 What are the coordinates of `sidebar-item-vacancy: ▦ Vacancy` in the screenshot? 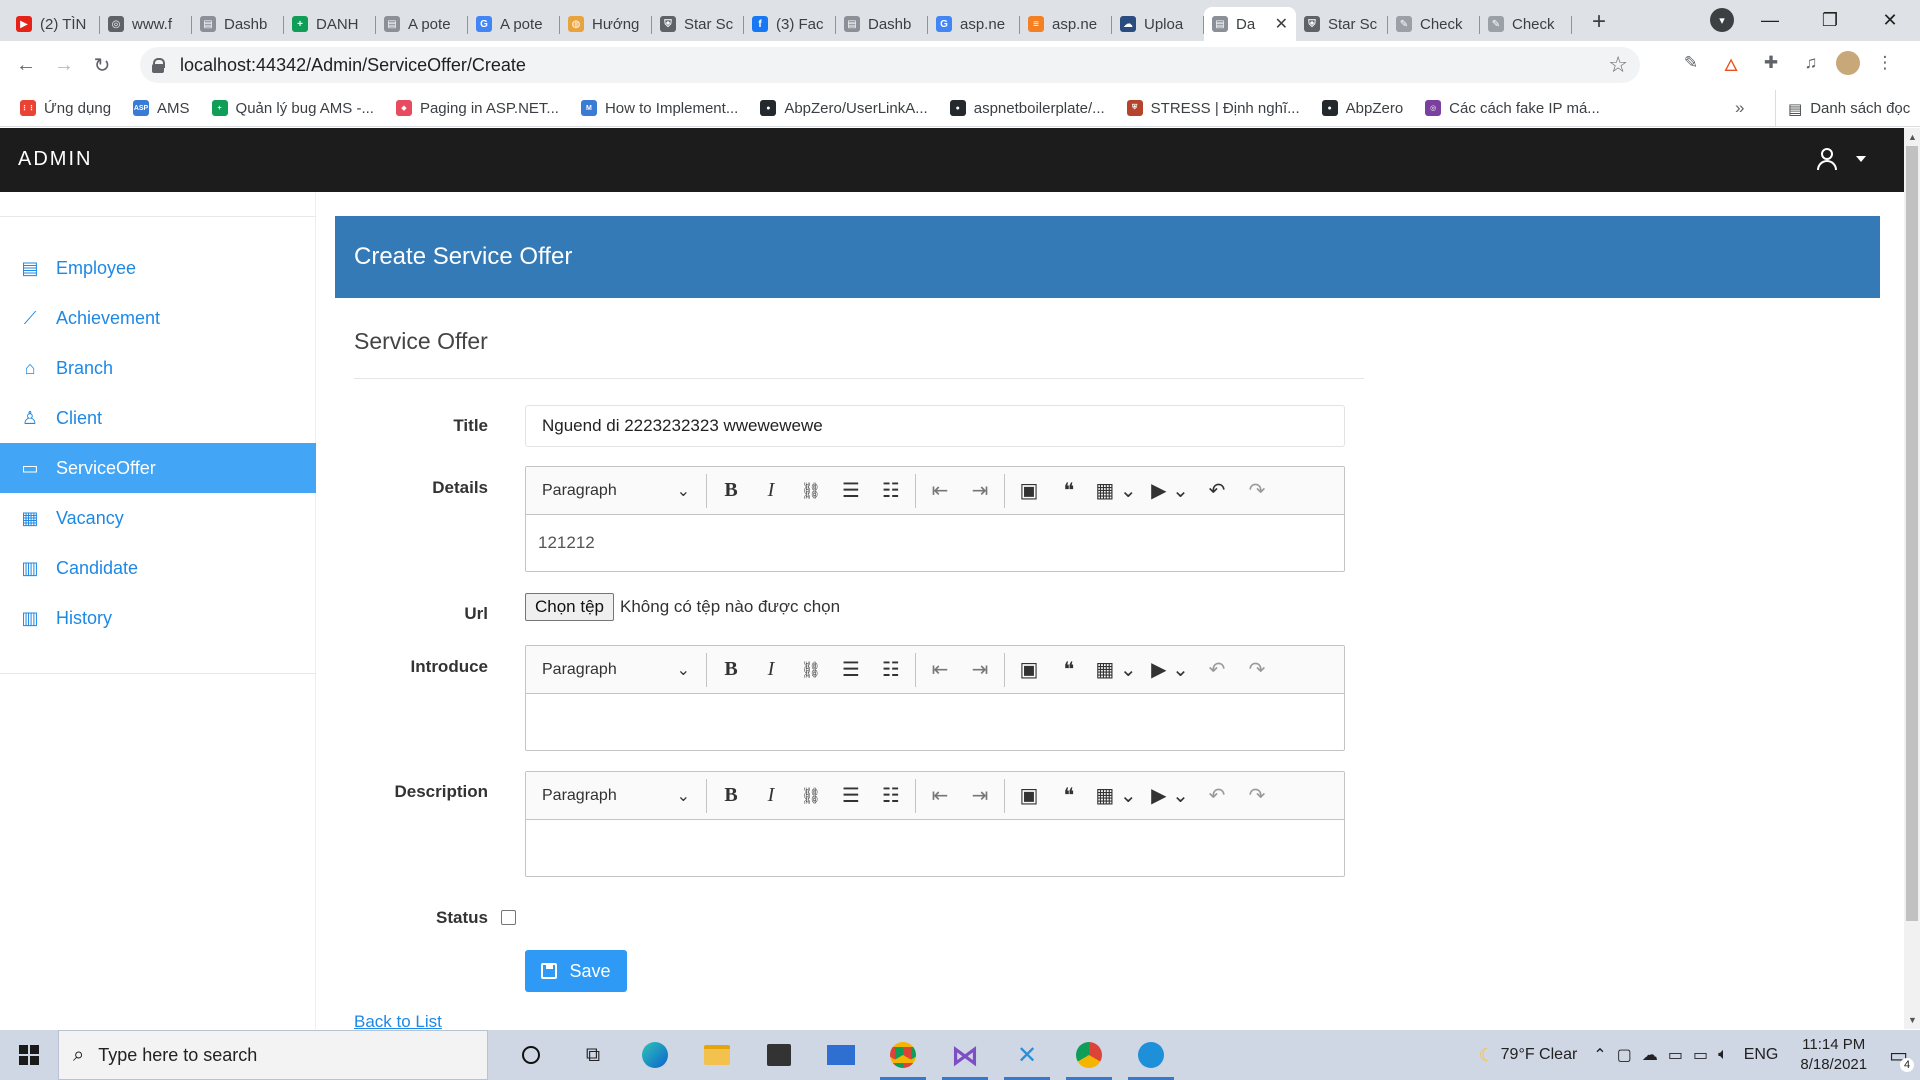 It's located at (158, 518).